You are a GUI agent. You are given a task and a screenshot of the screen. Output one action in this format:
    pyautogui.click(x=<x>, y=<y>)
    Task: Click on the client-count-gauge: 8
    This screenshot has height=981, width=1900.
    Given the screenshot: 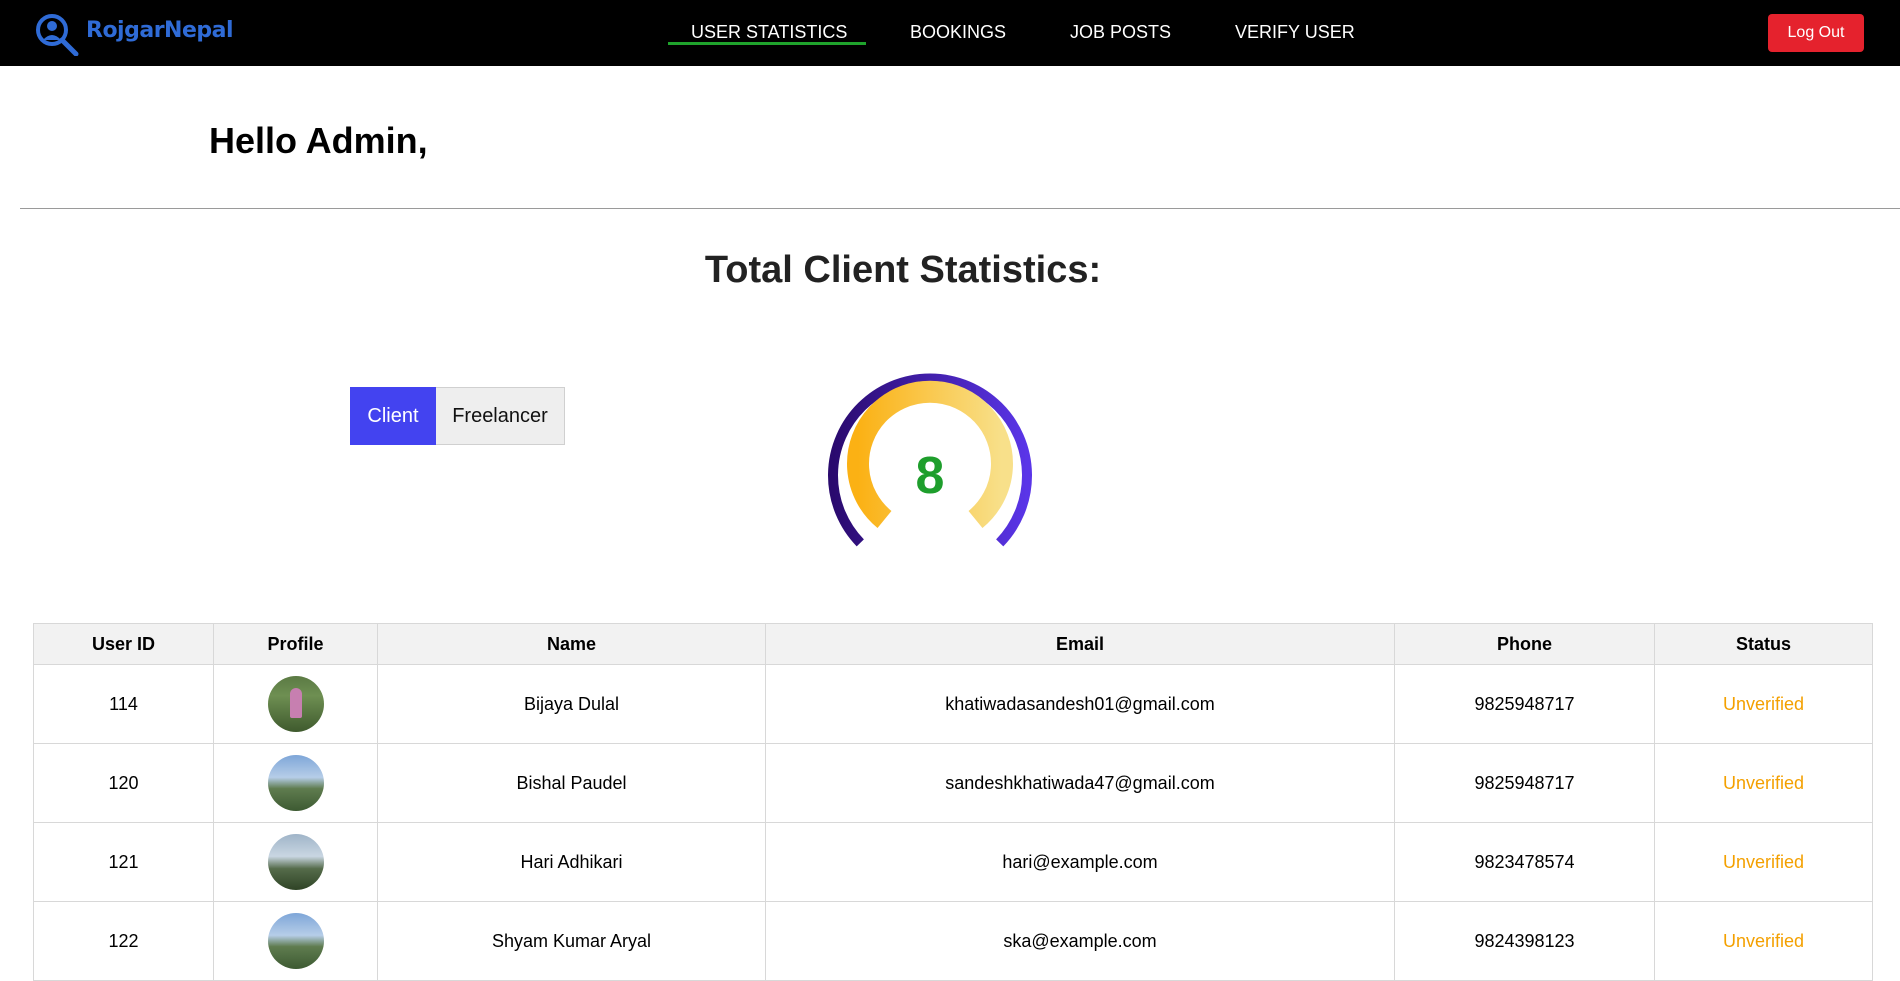 What is the action you would take?
    pyautogui.click(x=930, y=458)
    